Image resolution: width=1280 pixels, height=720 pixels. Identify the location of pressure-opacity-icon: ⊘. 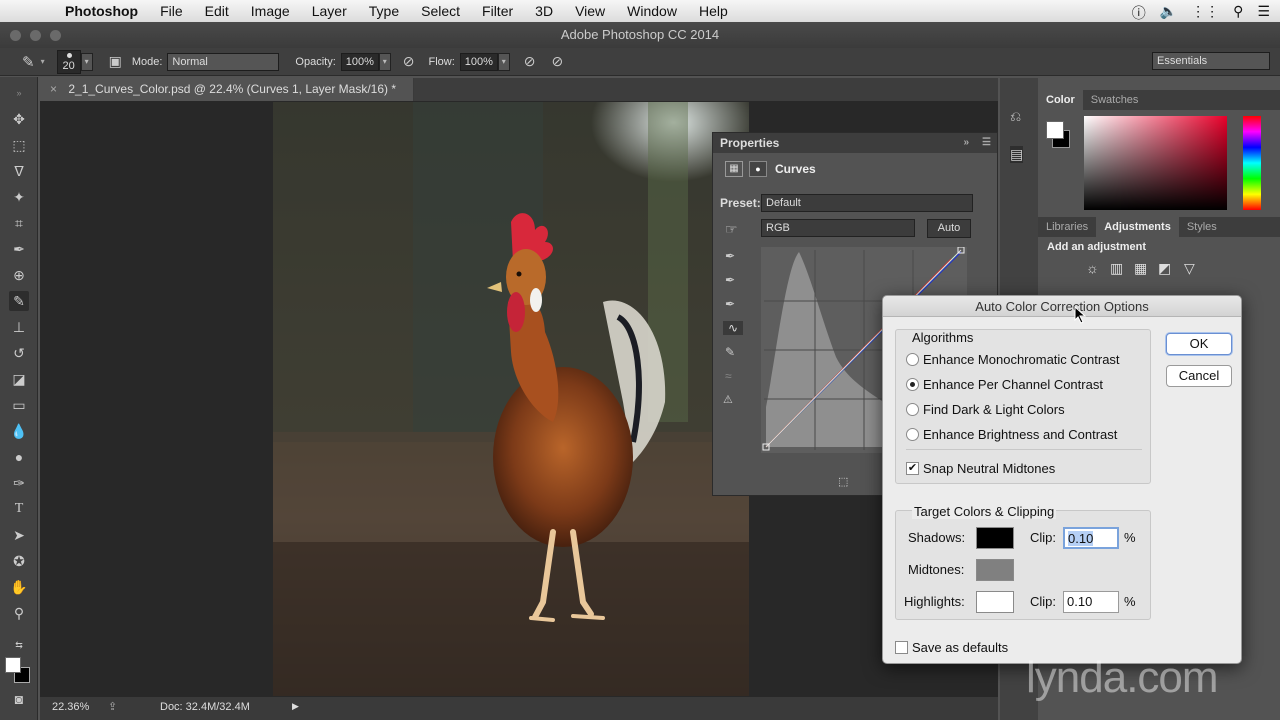
(409, 61).